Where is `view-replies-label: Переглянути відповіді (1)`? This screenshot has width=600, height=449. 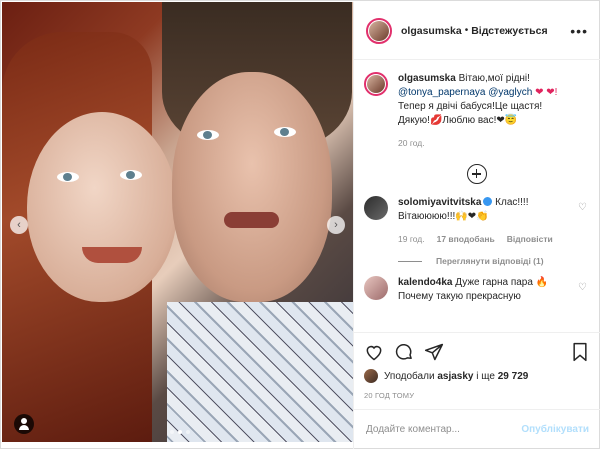
view-replies-label: Переглянути відповіді (1) is located at coordinates (490, 261).